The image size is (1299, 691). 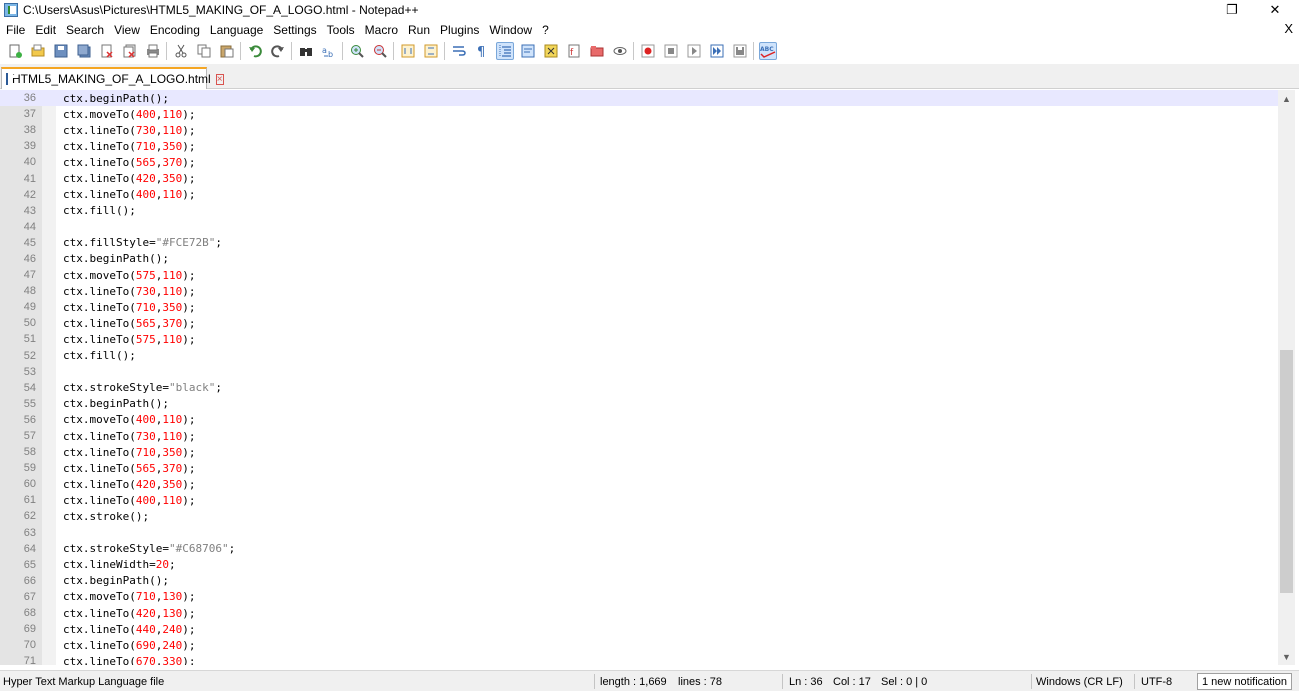 I want to click on menu-encoding: Encoding, so click(x=175, y=30).